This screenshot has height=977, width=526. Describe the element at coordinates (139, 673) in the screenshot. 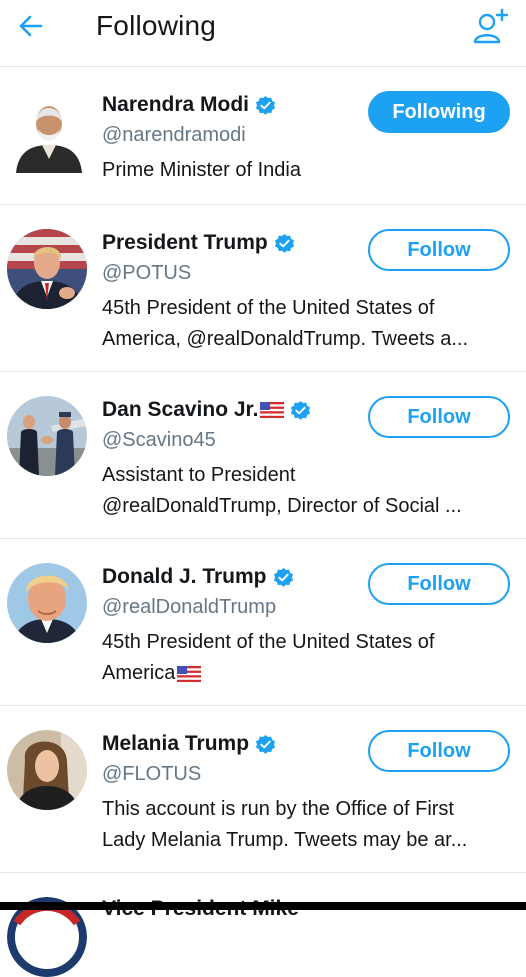

I see `bio-text: America` at that location.